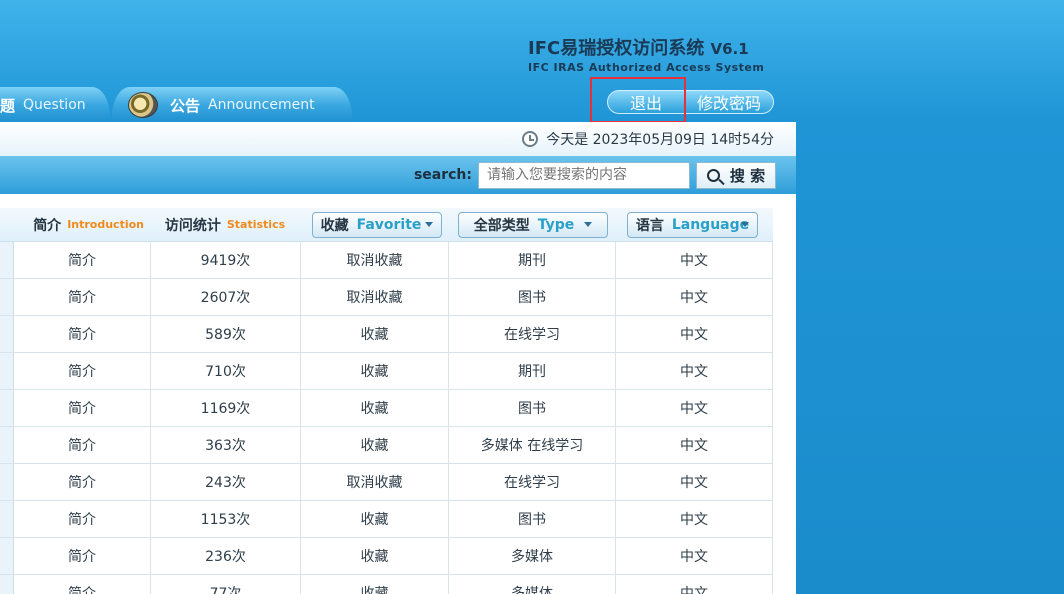 The image size is (1064, 594). Describe the element at coordinates (334, 225) in the screenshot. I see `favorite-dropdown-cn: 收藏` at that location.